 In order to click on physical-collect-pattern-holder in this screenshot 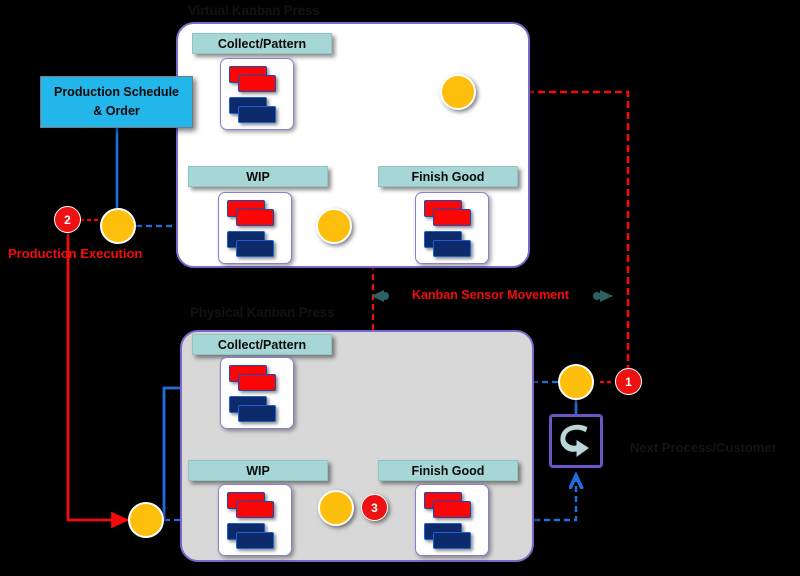, I will do `click(257, 393)`.